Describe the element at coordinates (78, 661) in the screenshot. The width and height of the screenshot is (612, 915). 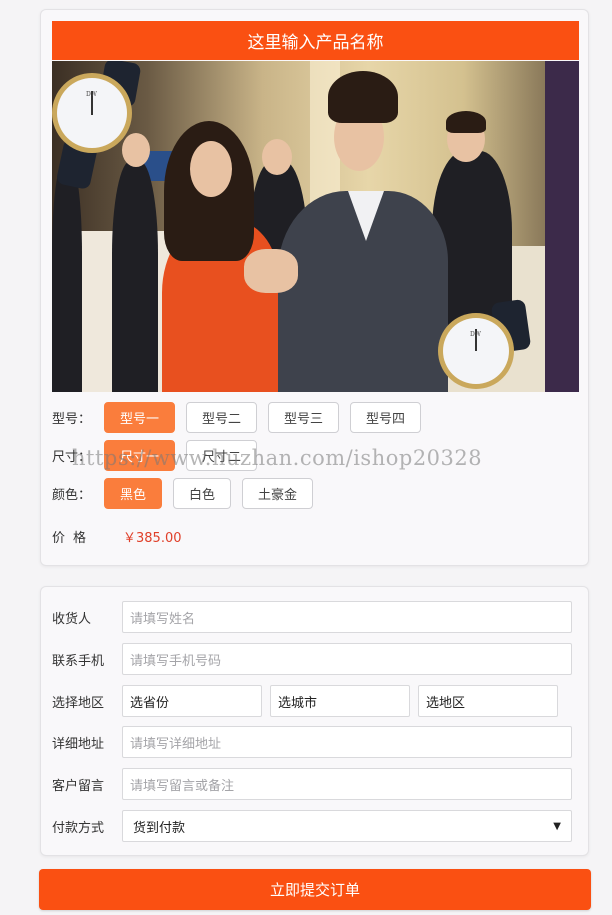
I see `phone-label: 联系手机` at that location.